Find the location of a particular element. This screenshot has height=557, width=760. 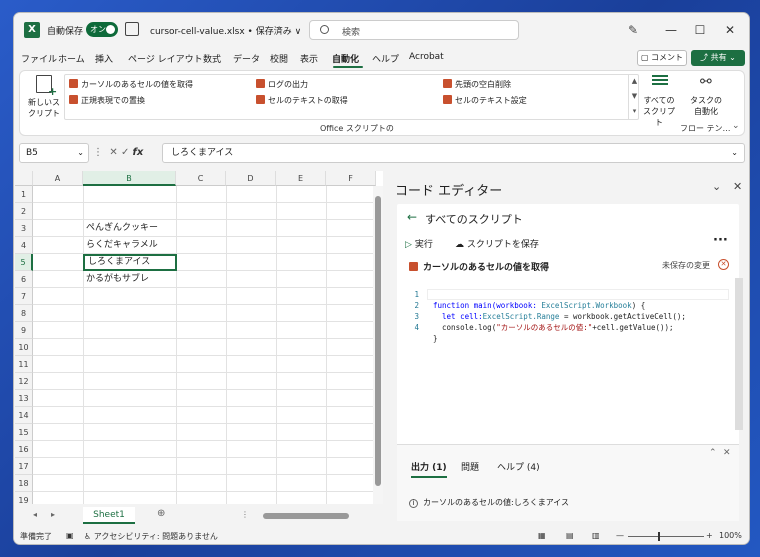

cell-b3: ぺんぎんクッキー is located at coordinates (129, 228).